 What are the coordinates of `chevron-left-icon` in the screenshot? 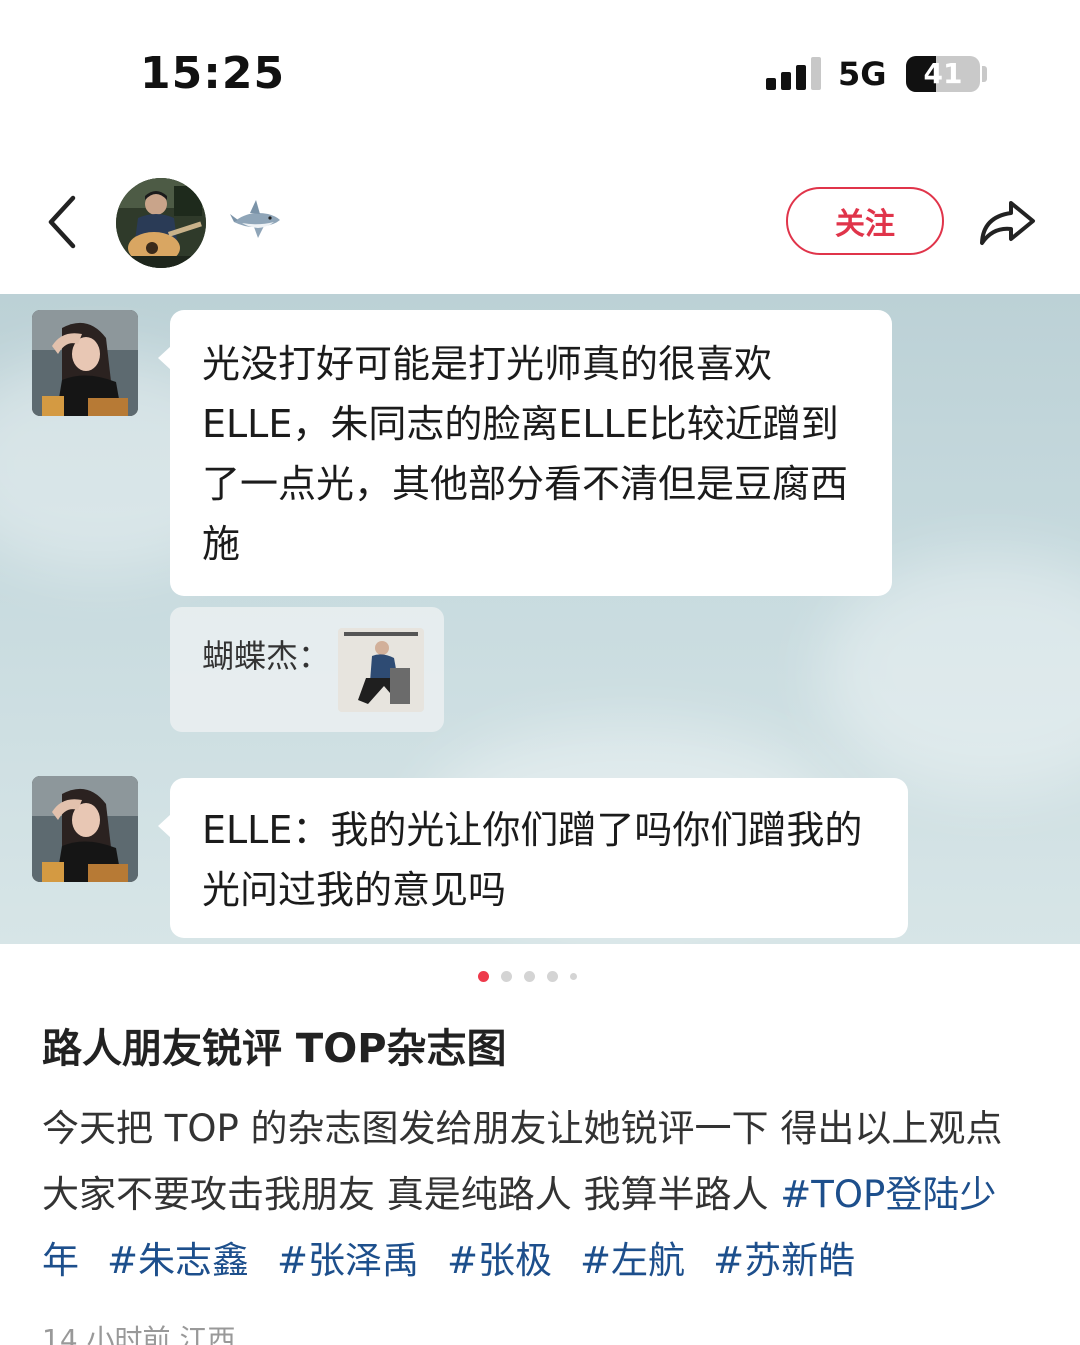 It's located at (62, 222).